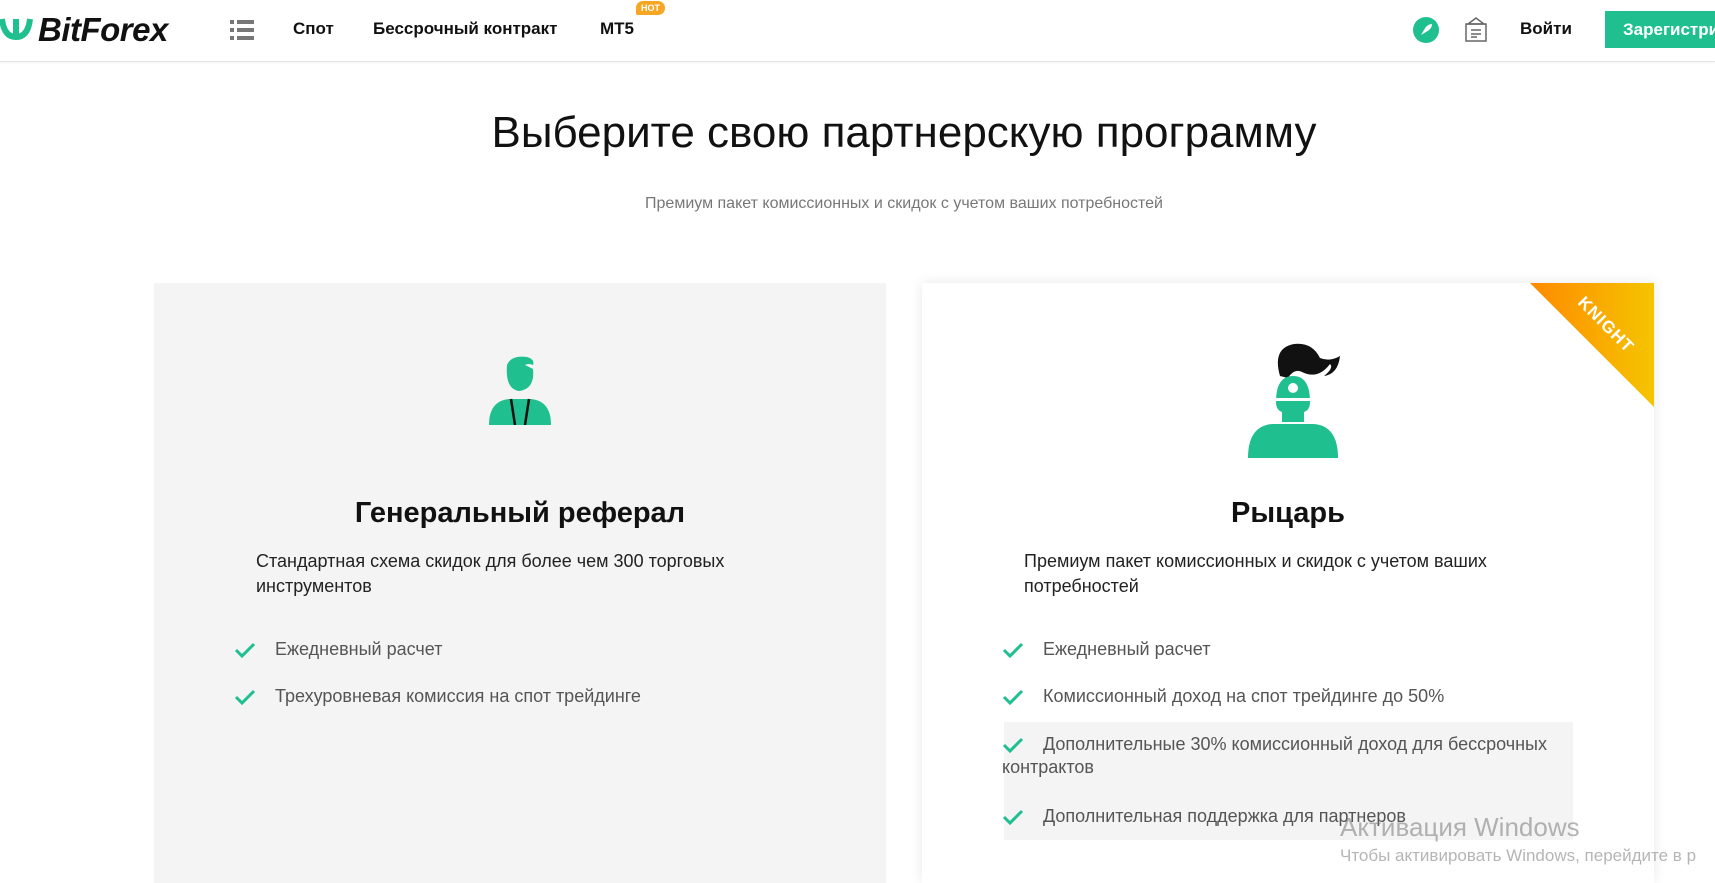 Image resolution: width=1715 pixels, height=883 pixels. I want to click on logo: BitForex, so click(84, 30).